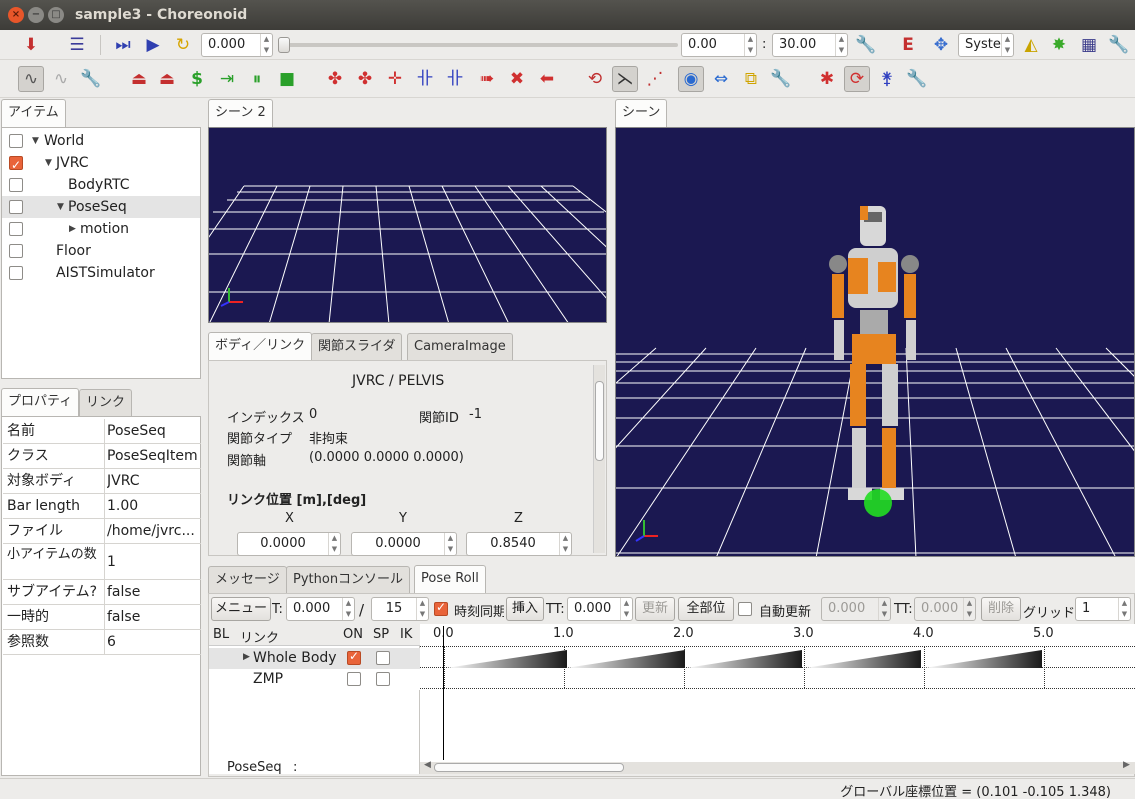  I want to click on layers-icon: ⧉, so click(751, 79).